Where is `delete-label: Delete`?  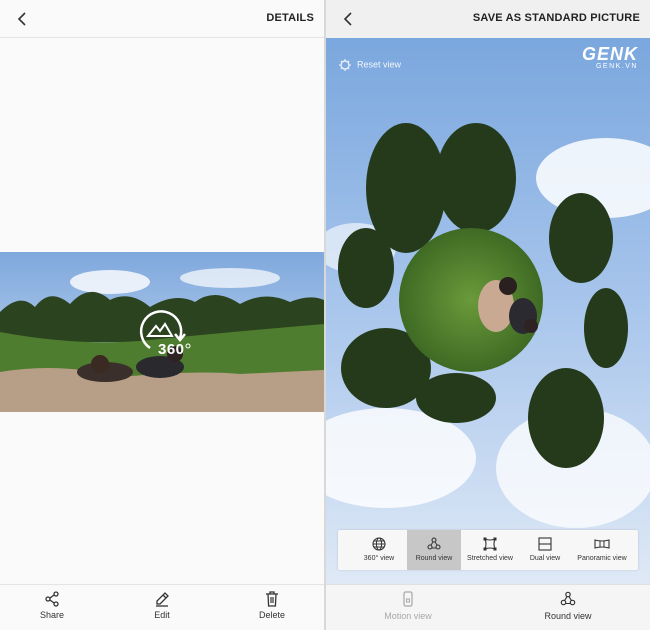
delete-label: Delete is located at coordinates (271, 615).